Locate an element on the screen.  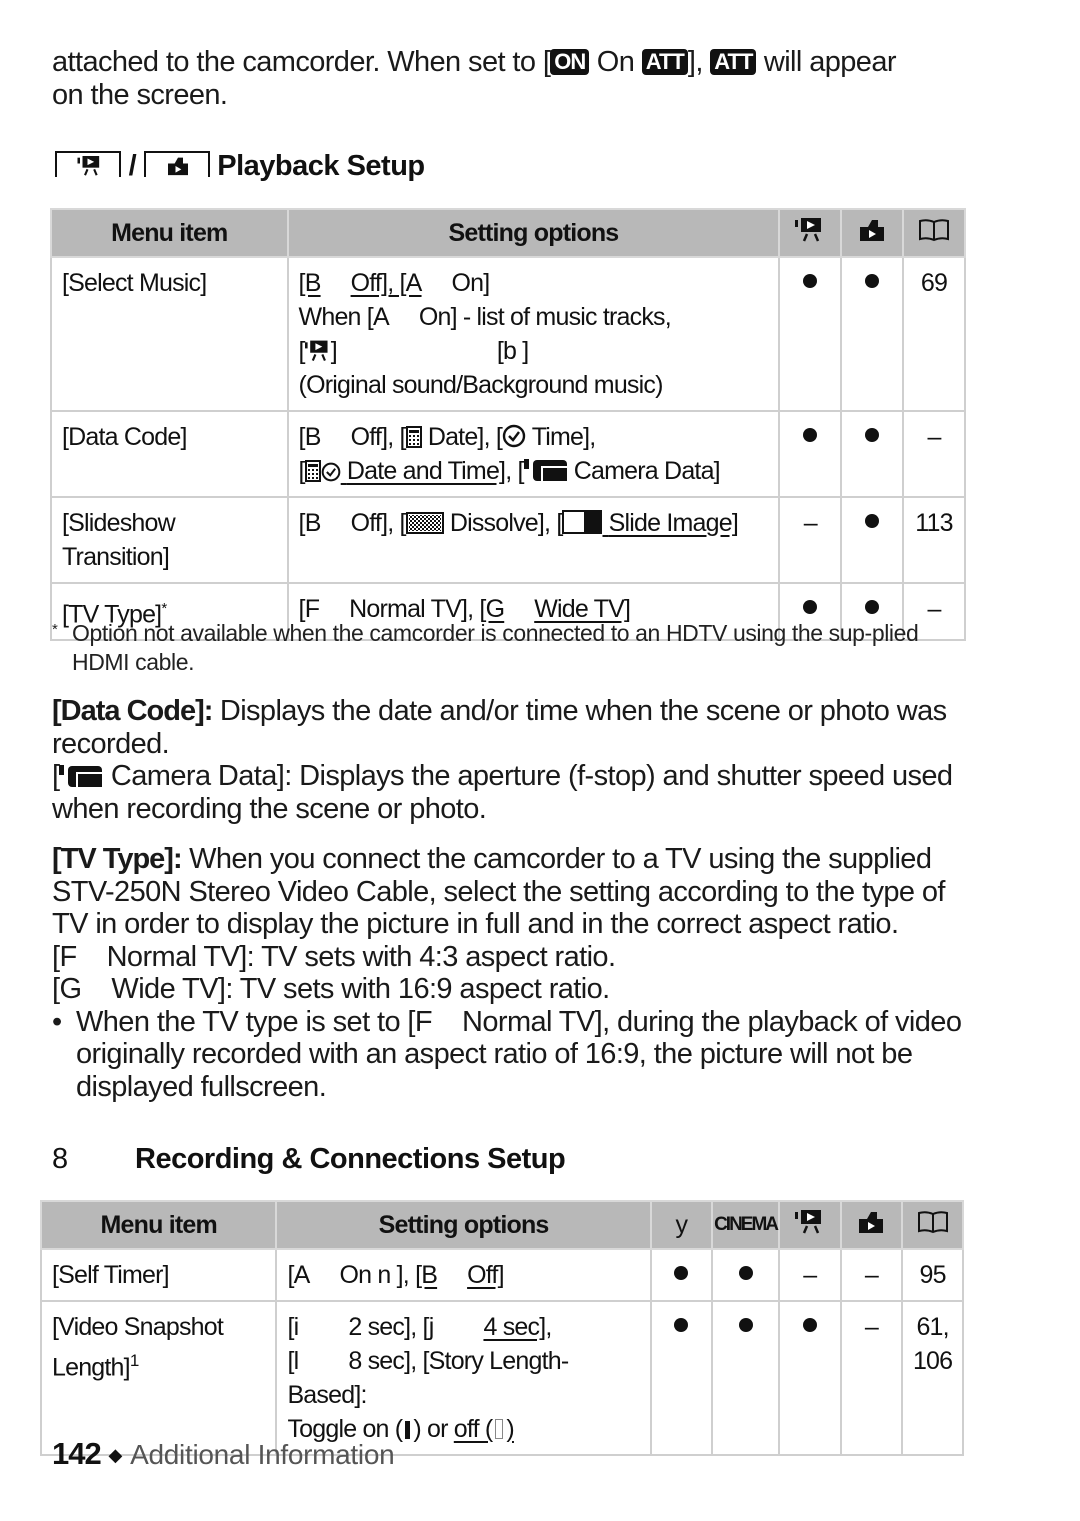
option-text: Dissolve], is located at coordinates (503, 523).